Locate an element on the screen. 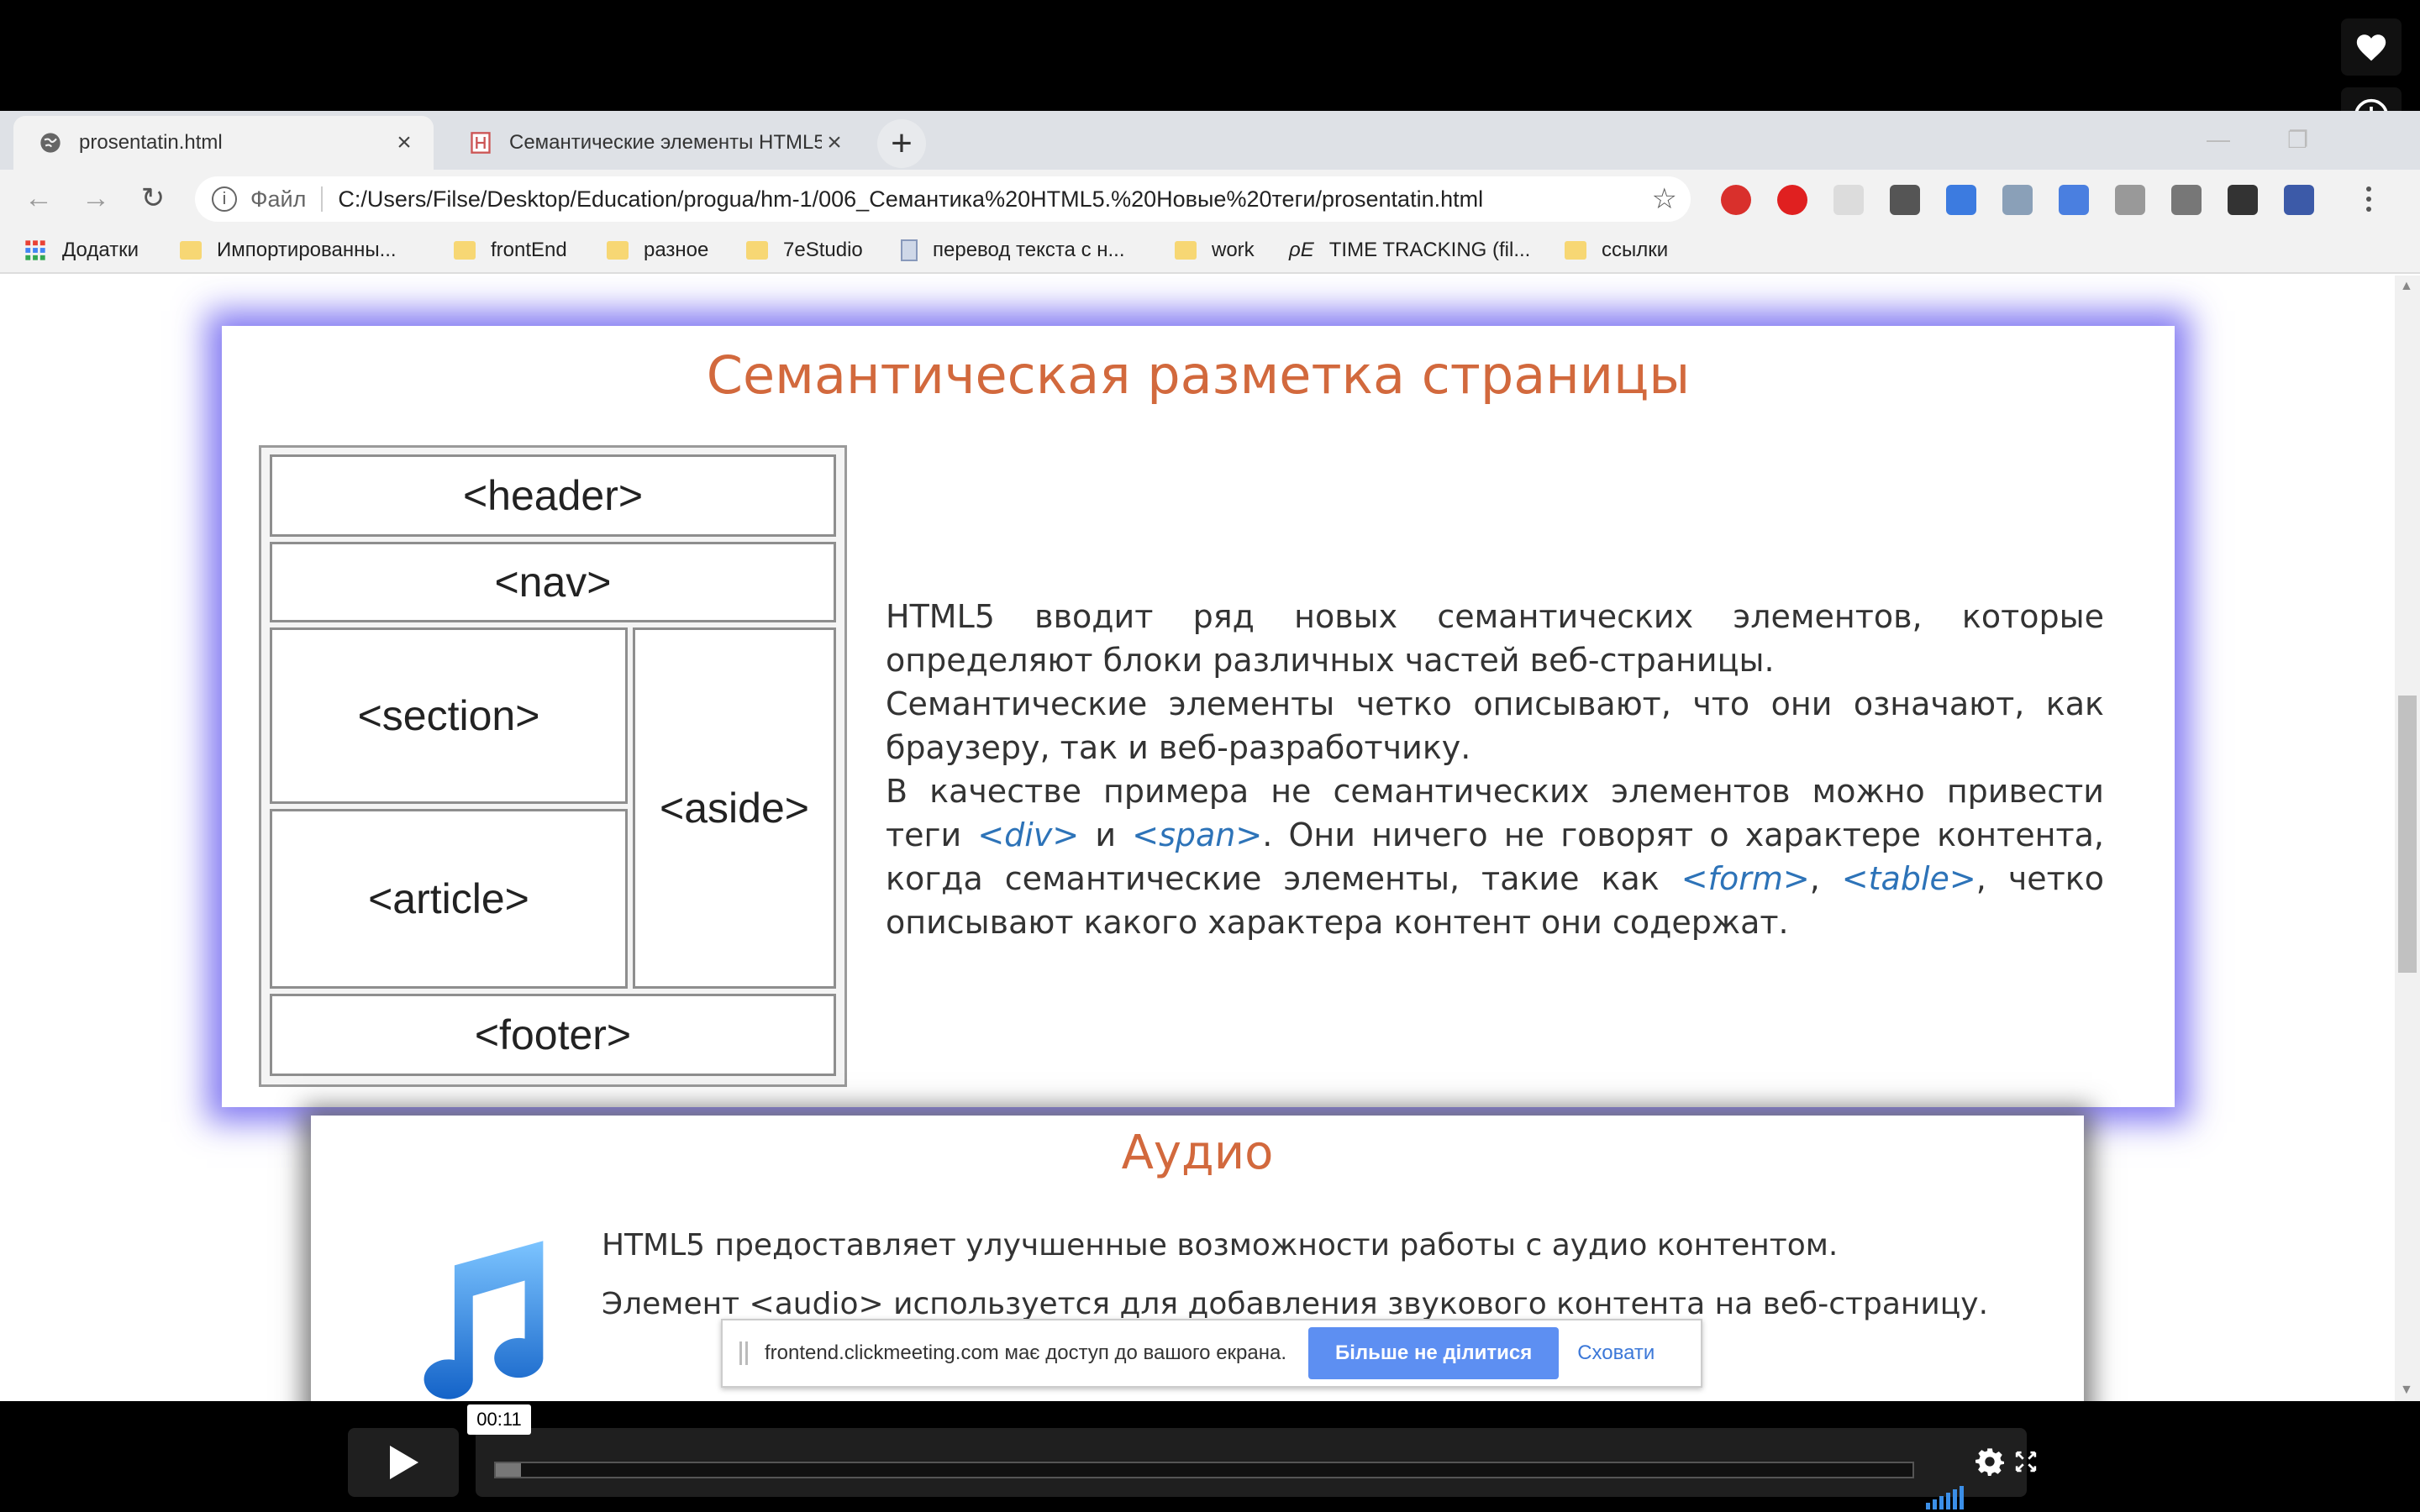  reload-button: ↻ is located at coordinates (153, 198).